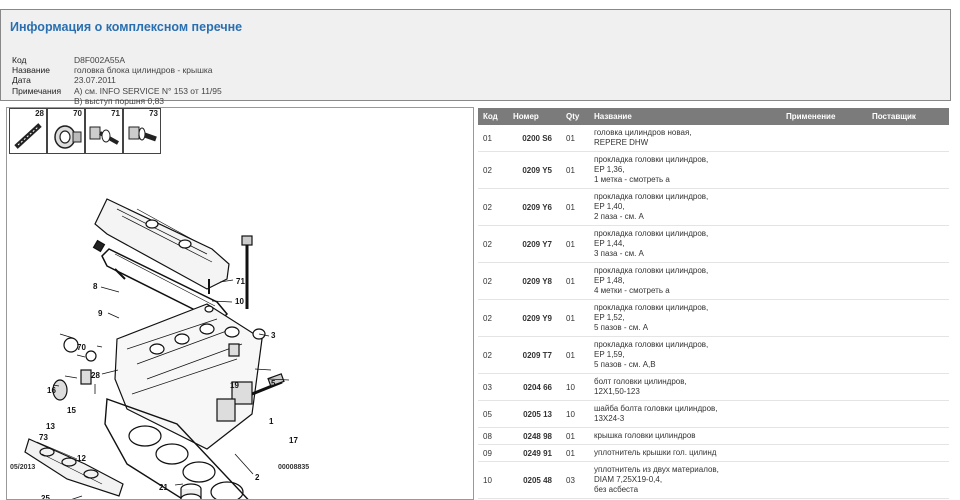 The width and height of the screenshot is (960, 500). Describe the element at coordinates (293, 440) in the screenshot. I see `diagram-label-17: 17` at that location.